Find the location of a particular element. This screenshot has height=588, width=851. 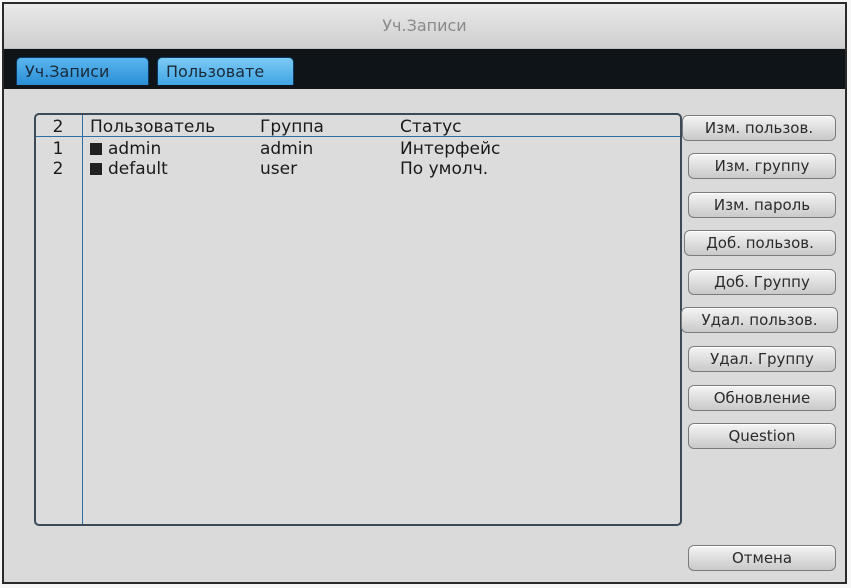

question-button: Question is located at coordinates (762, 436).